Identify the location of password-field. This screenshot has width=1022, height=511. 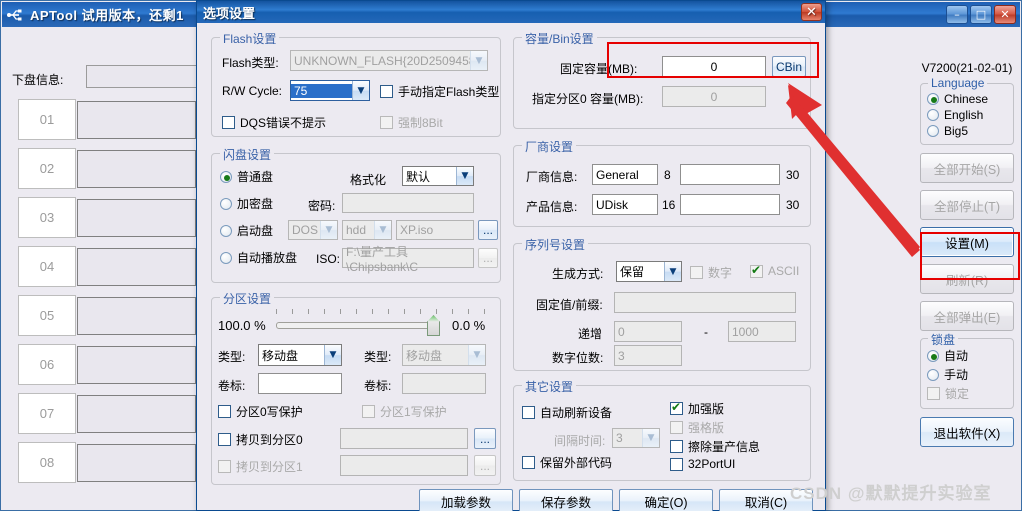
(408, 203).